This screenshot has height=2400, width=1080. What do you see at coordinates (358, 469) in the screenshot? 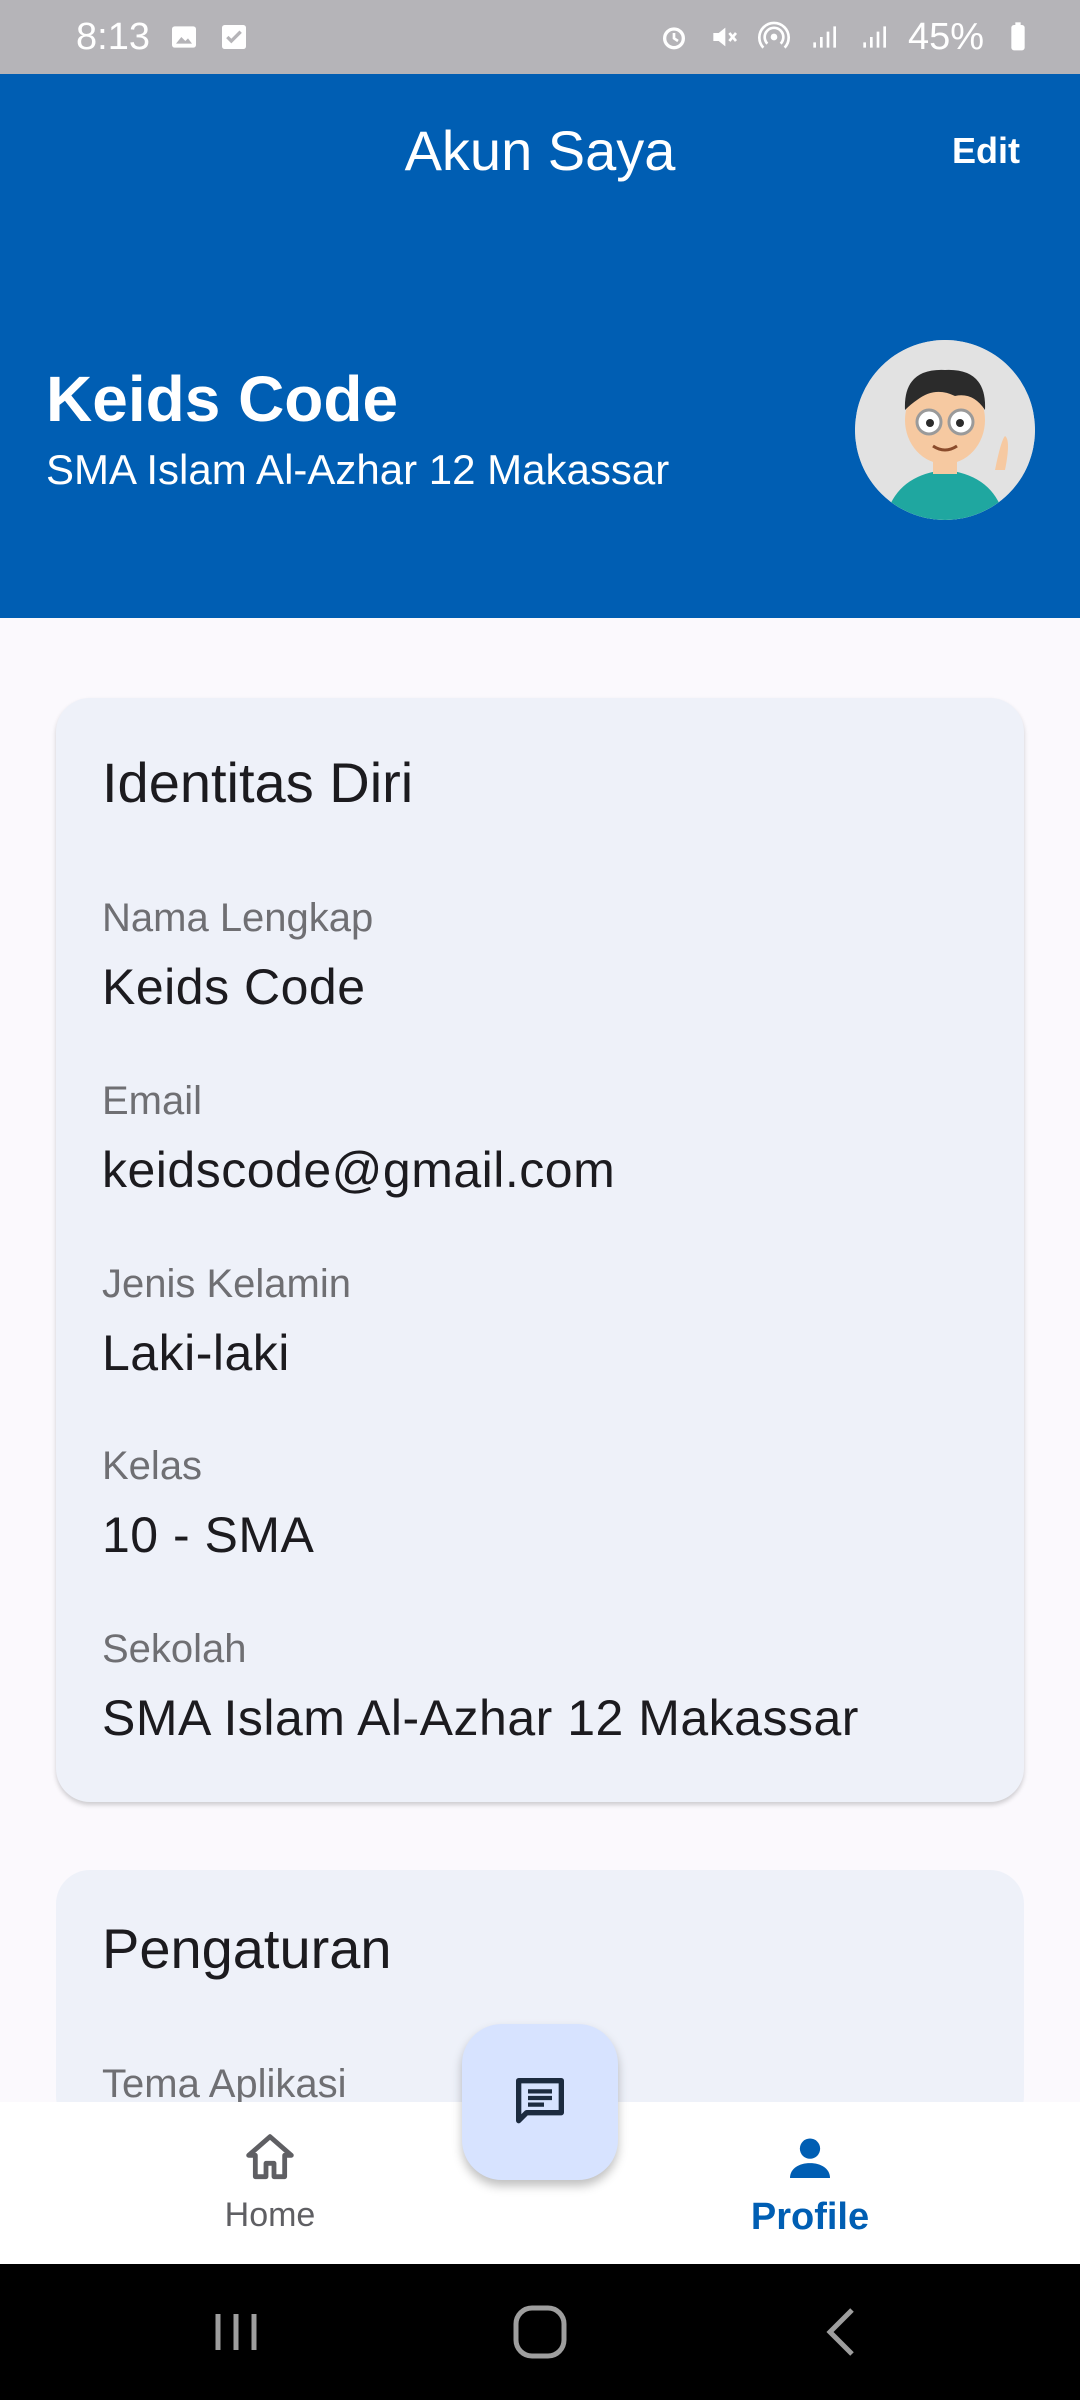
I see `profile-school: SMA Islam Al-Azhar 12 Makassar` at bounding box center [358, 469].